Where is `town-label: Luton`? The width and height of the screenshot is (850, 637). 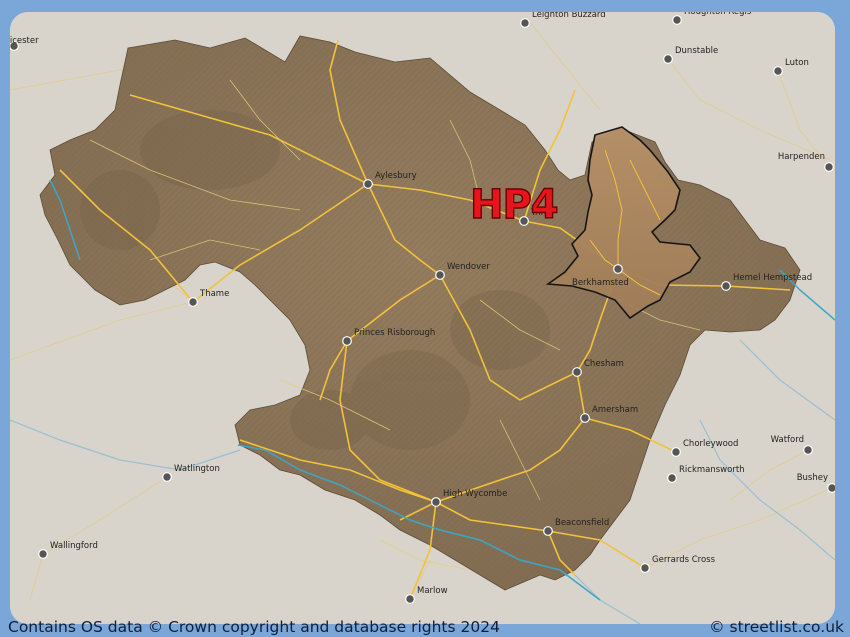
town-label: Luton is located at coordinates (797, 63).